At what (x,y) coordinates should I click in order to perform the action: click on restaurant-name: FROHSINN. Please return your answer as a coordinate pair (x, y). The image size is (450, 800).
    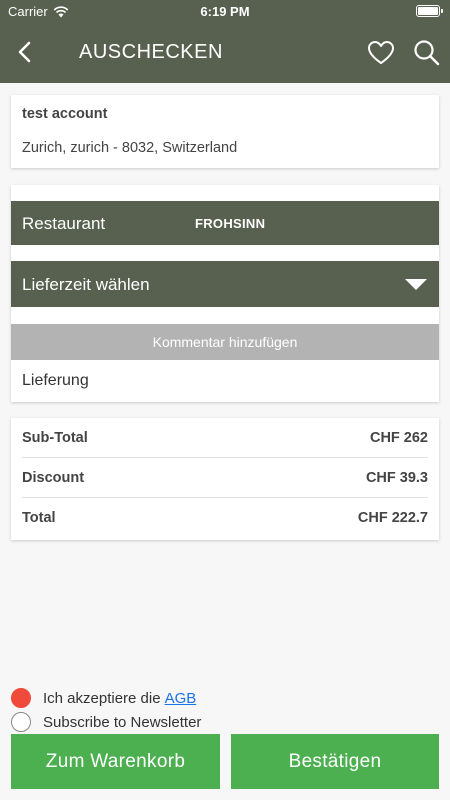
    Looking at the image, I should click on (230, 223).